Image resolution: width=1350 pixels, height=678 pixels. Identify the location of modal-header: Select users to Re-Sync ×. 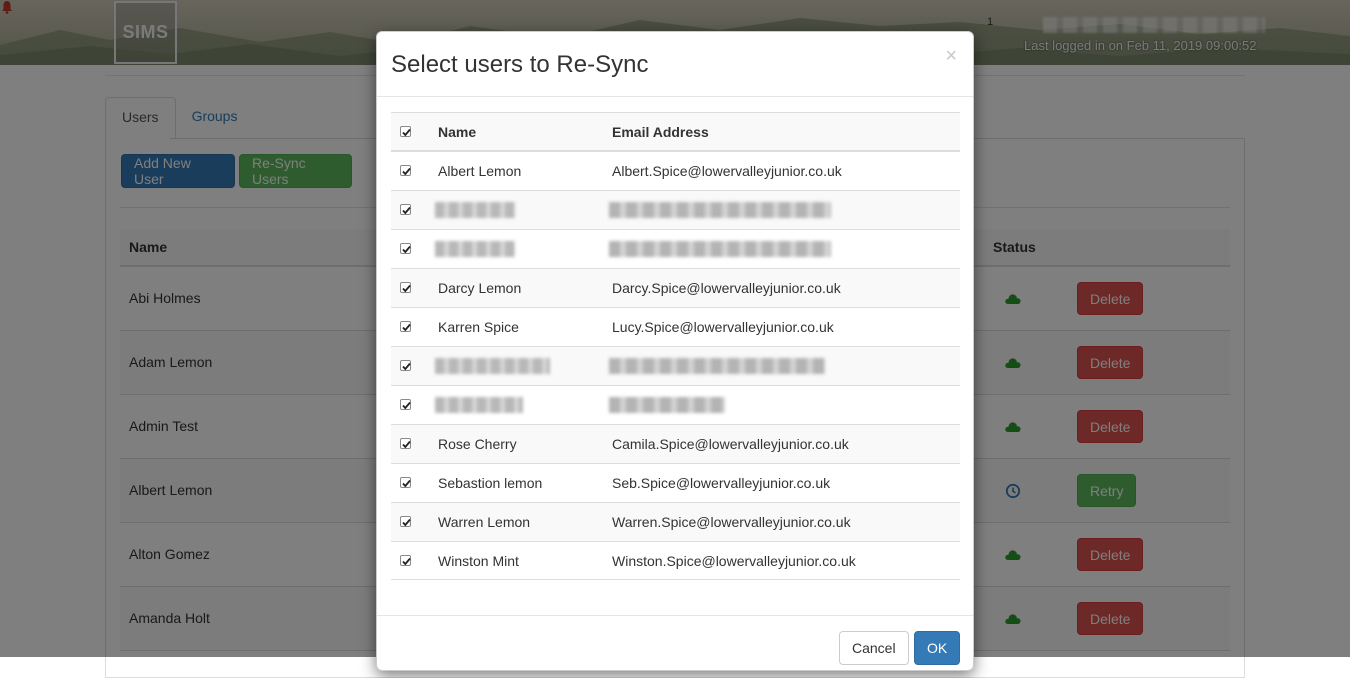
(675, 64).